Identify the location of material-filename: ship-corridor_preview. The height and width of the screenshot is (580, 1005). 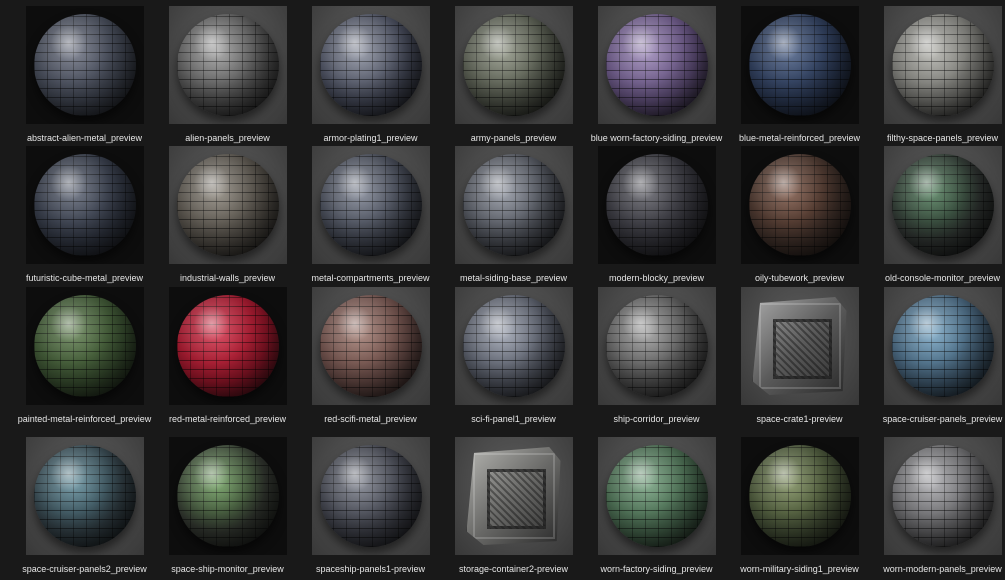
(656, 419).